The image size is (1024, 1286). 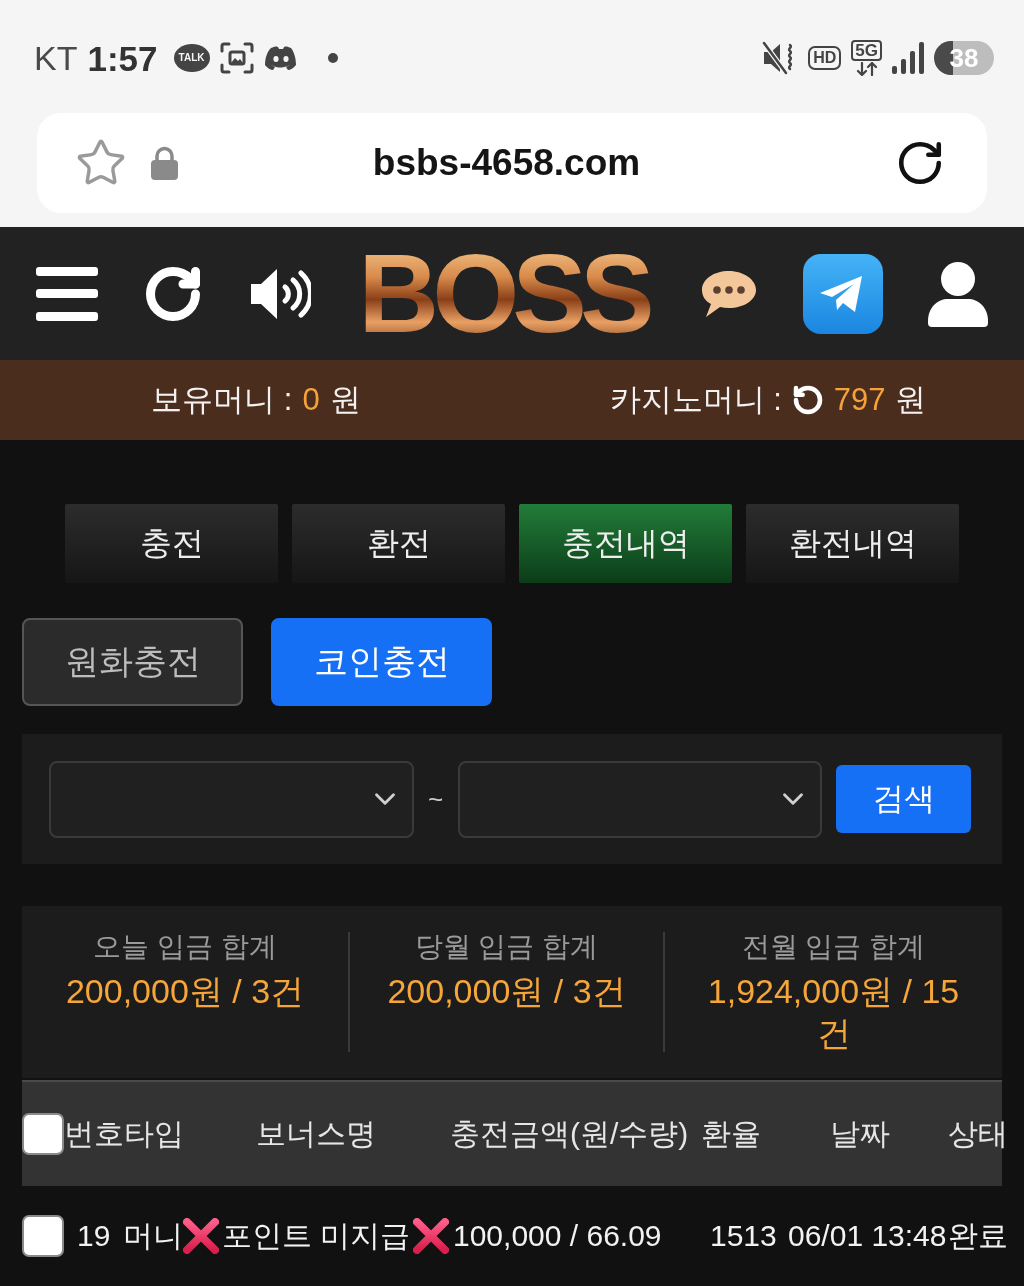 What do you see at coordinates (191, 58) in the screenshot?
I see `talk-bubble-badge: TALK` at bounding box center [191, 58].